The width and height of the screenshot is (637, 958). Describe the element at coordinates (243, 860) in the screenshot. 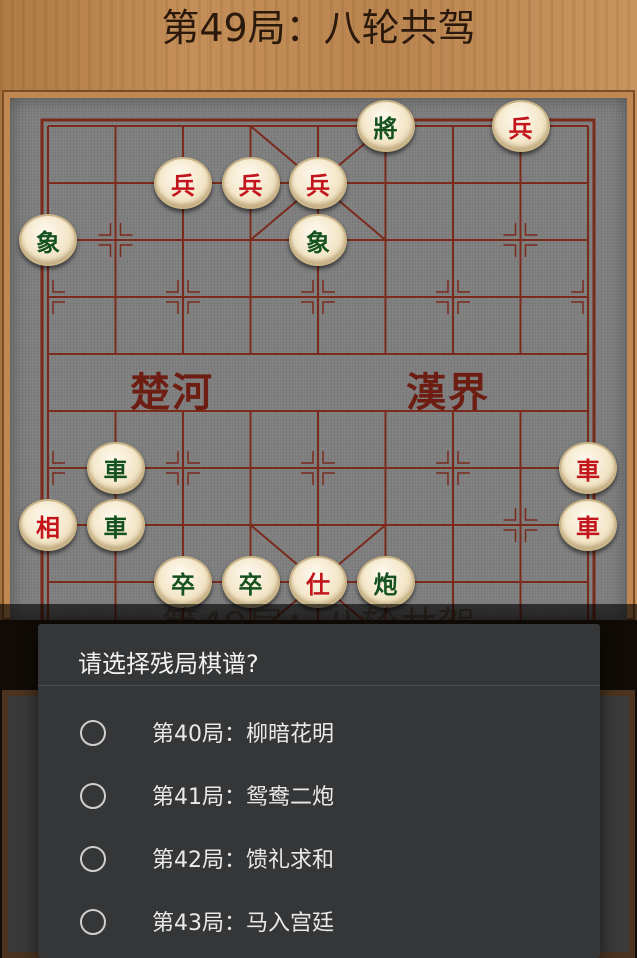

I see `option-label: 第42局：馈礼求和` at that location.